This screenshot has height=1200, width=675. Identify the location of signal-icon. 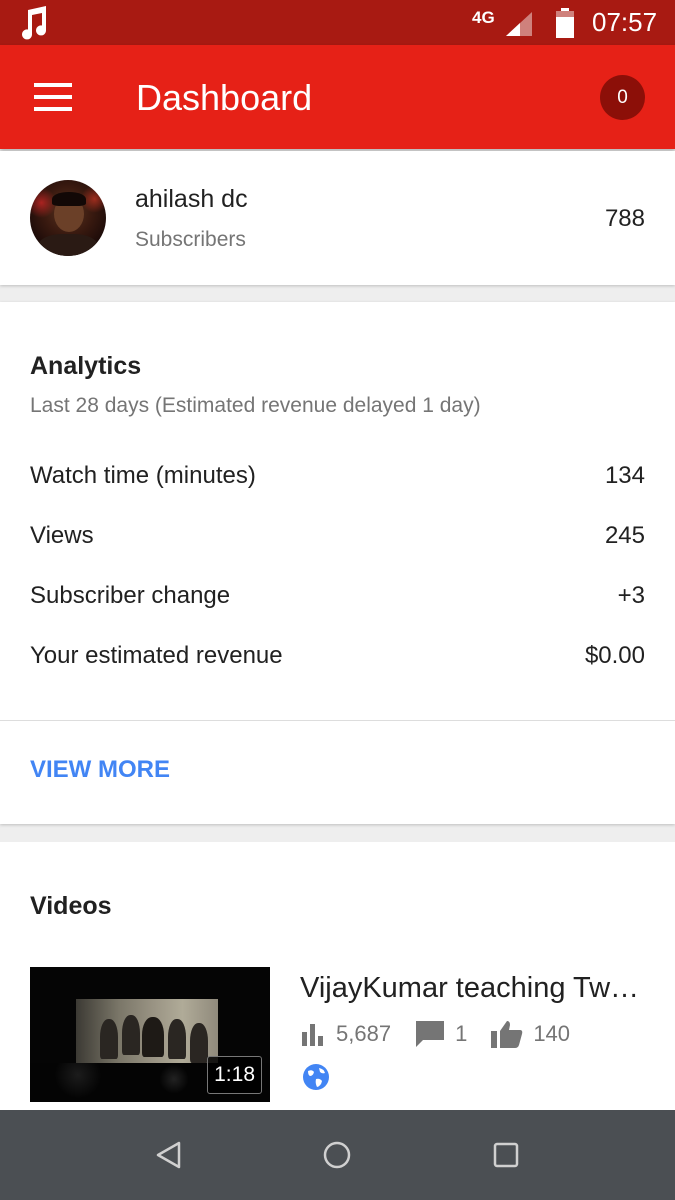
(519, 24).